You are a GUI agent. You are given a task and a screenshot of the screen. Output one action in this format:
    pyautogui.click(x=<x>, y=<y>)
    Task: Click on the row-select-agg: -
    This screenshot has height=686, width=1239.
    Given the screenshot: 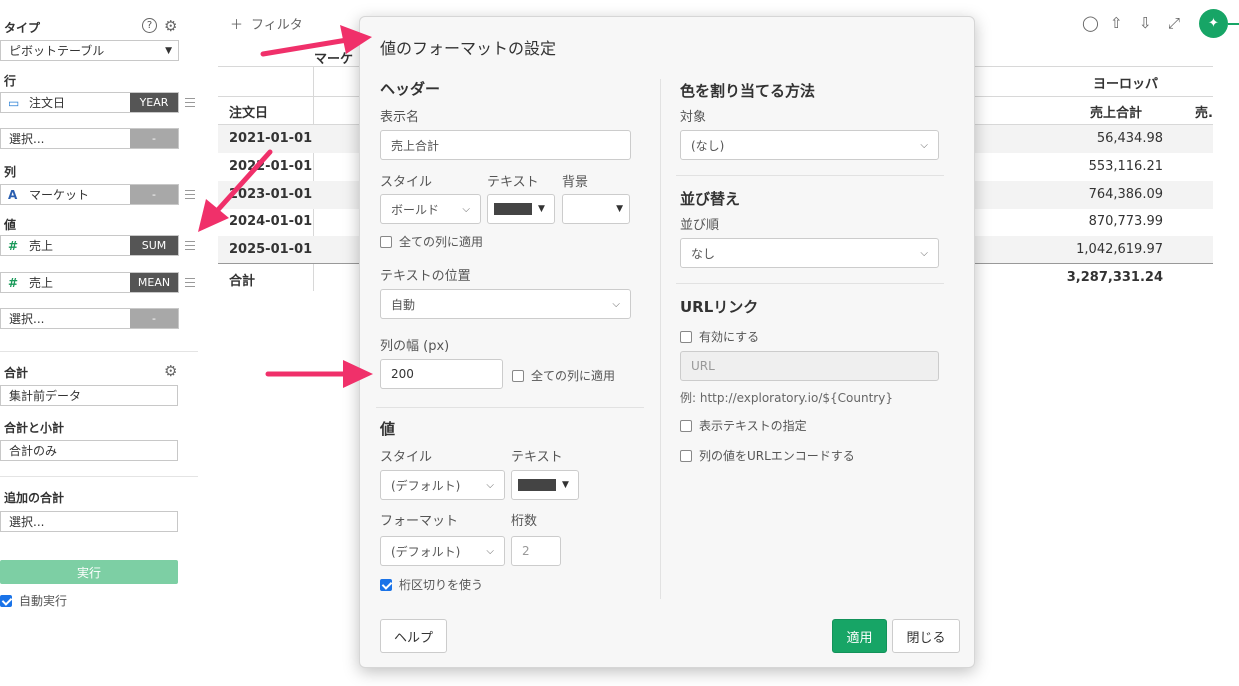 What is the action you would take?
    pyautogui.click(x=154, y=138)
    